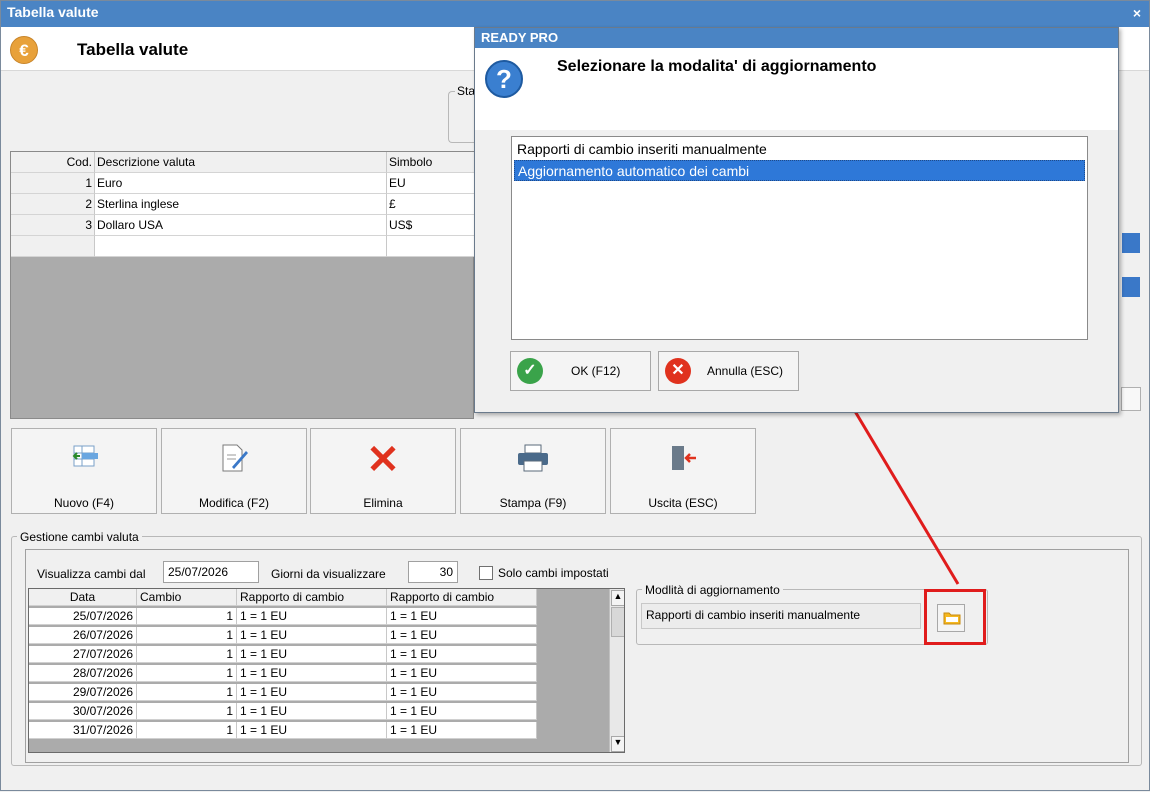  Describe the element at coordinates (799, 149) in the screenshot. I see `list-item: Rapporti di cambio inseriti manualmente` at that location.